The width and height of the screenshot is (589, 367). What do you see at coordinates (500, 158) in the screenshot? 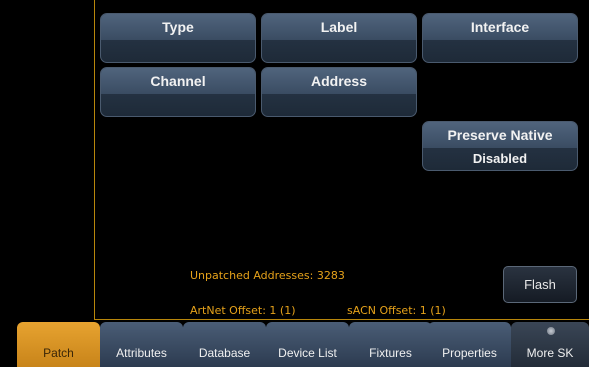
I see `preserve-native-value: Disabled` at bounding box center [500, 158].